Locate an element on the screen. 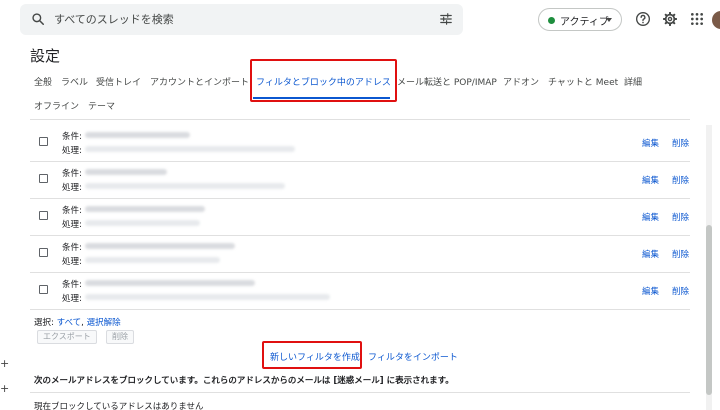 Image resolution: width=720 pixels, height=410 pixels. help-icon is located at coordinates (643, 19).